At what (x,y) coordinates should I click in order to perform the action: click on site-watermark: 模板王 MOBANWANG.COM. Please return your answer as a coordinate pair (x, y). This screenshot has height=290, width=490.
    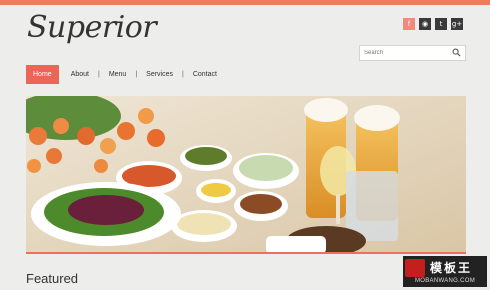
    Looking at the image, I should click on (445, 271).